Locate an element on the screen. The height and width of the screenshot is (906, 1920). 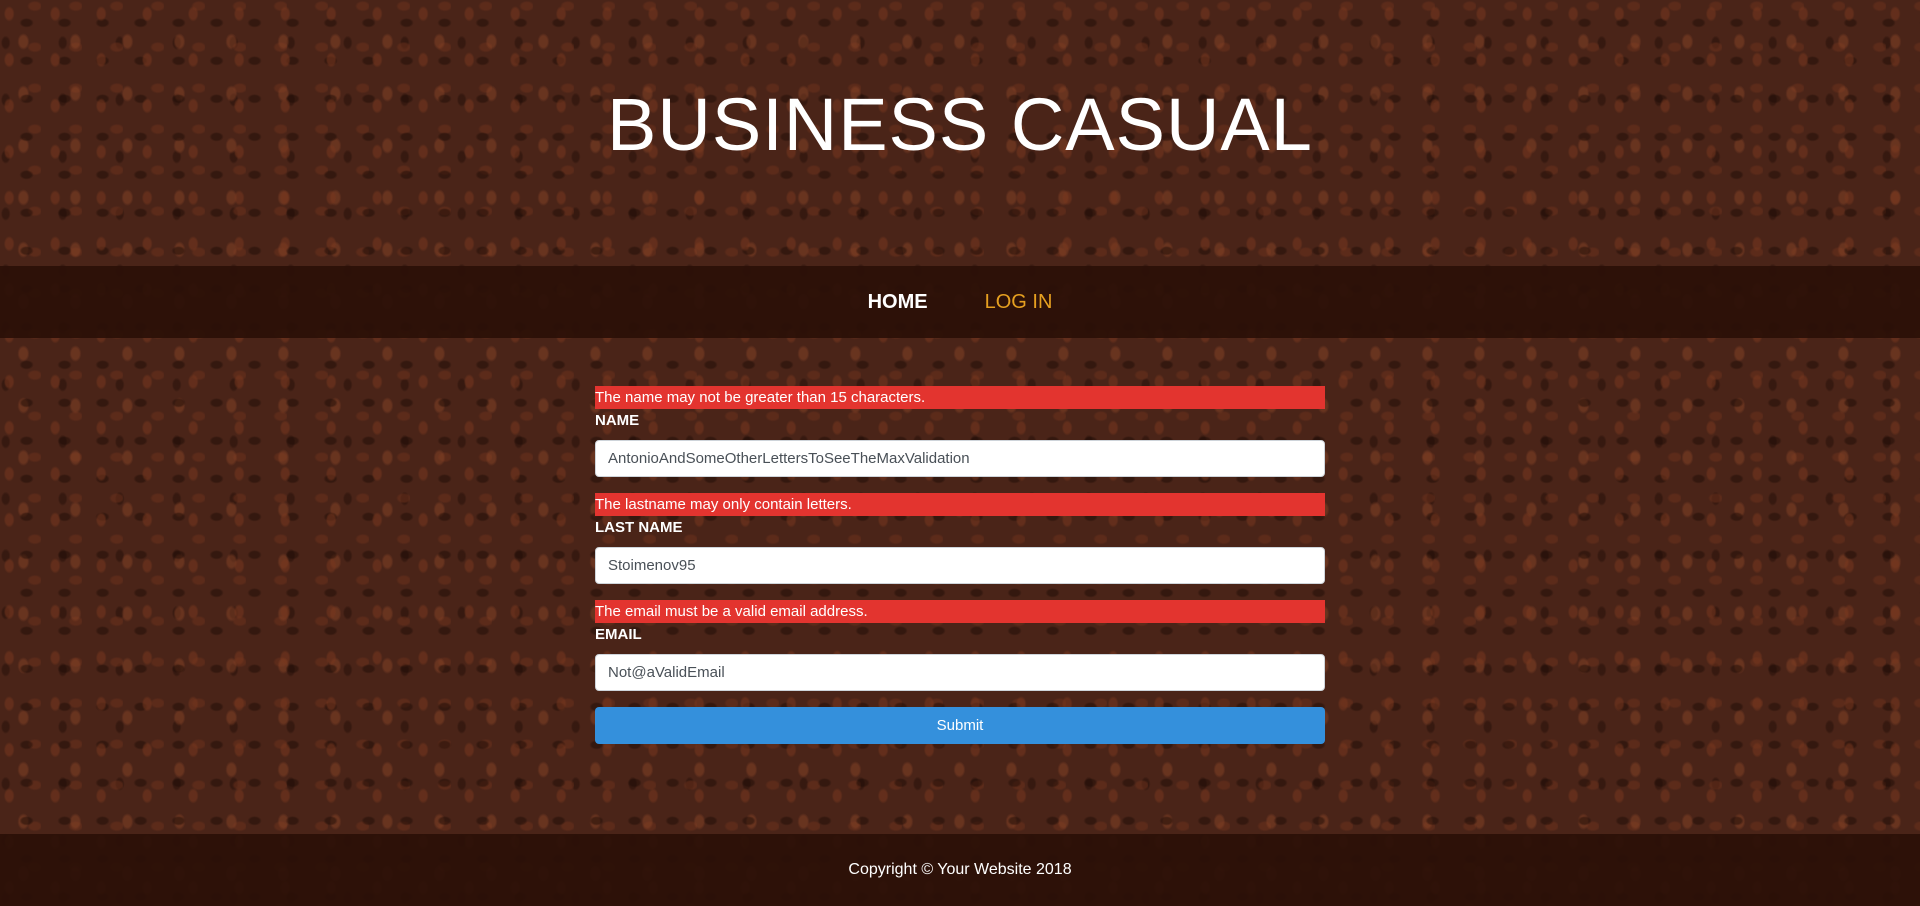
lastname-error-message: The lastname may only contain letters. is located at coordinates (960, 504).